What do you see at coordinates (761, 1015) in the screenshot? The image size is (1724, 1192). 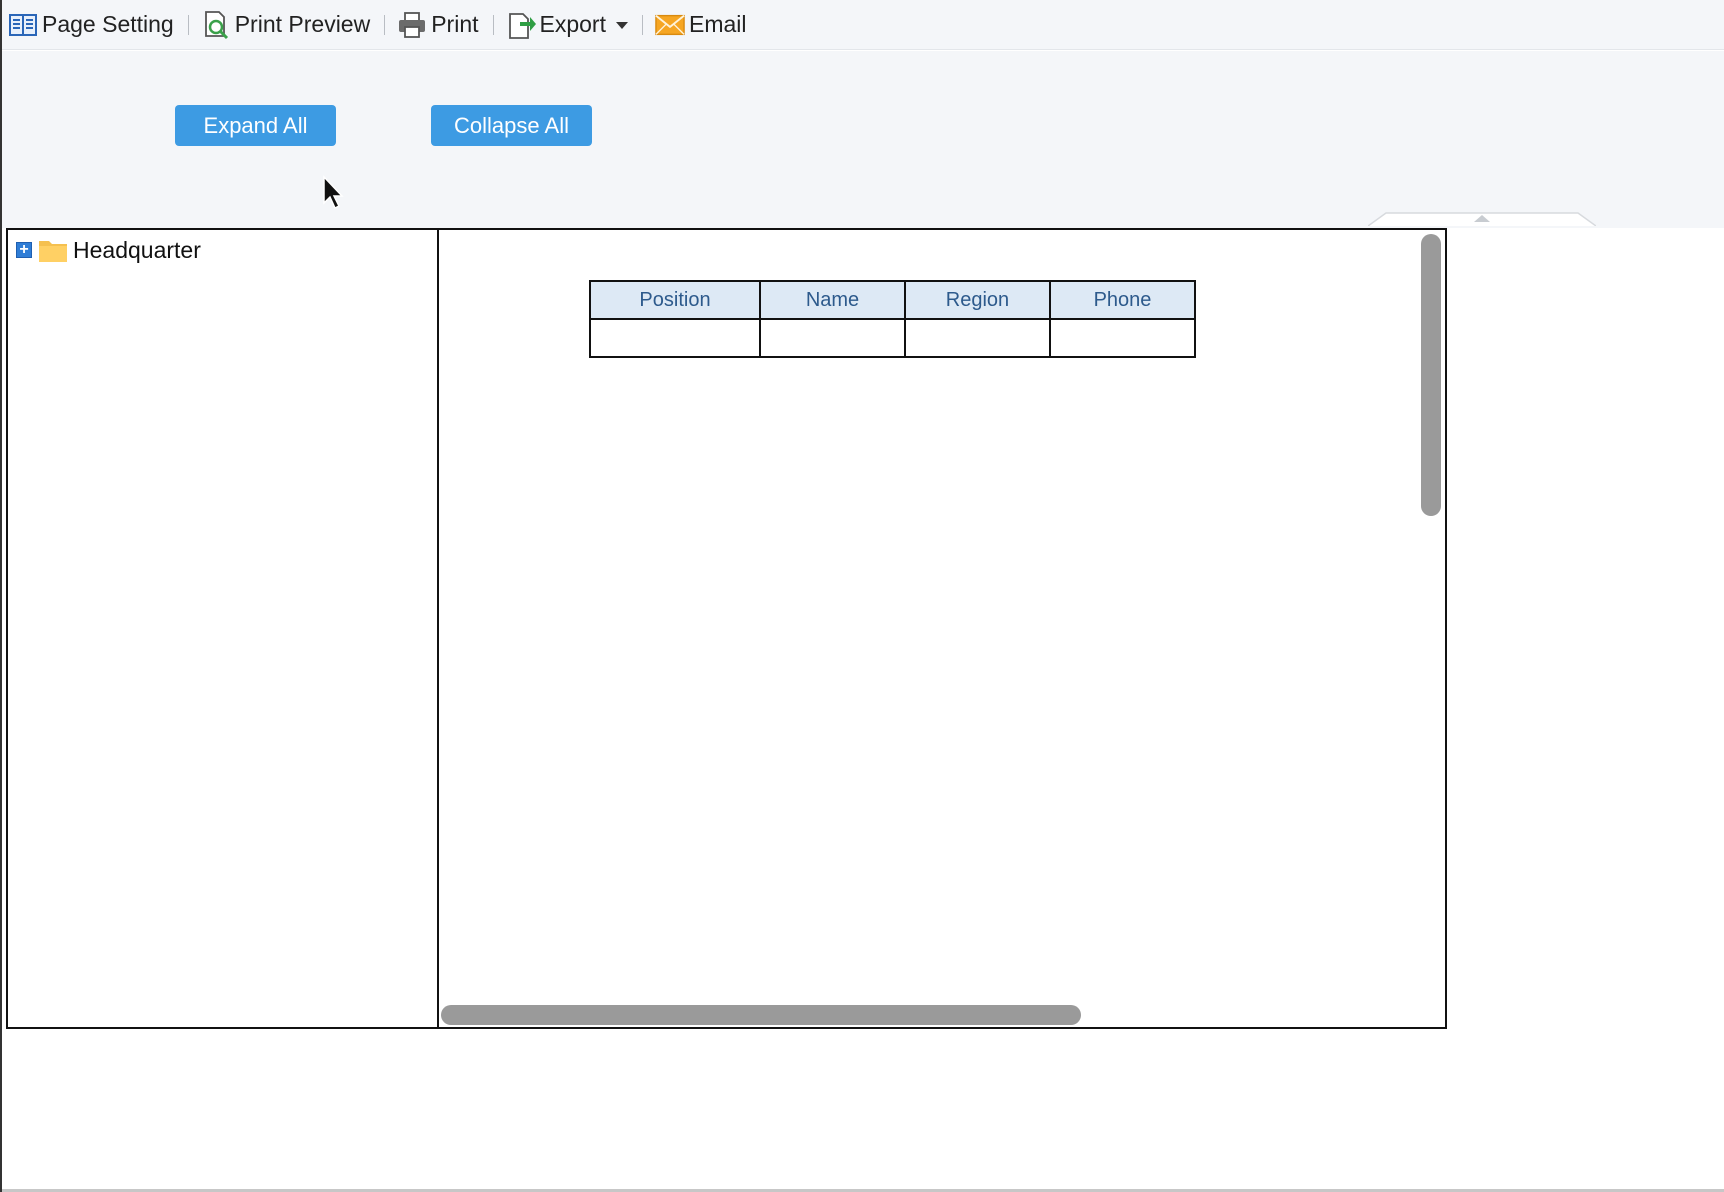 I see `horizontal-scrollbar` at bounding box center [761, 1015].